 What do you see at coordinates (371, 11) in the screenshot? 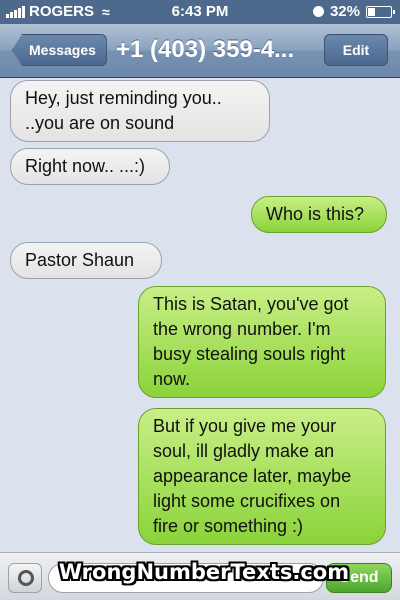
I see `battery-fill` at bounding box center [371, 11].